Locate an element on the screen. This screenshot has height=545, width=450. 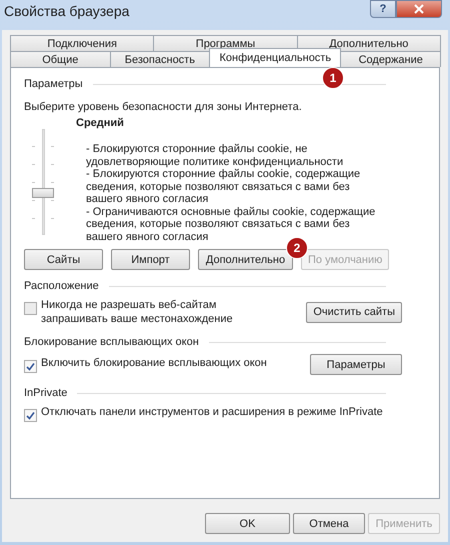
dialog-button: OK is located at coordinates (247, 523).